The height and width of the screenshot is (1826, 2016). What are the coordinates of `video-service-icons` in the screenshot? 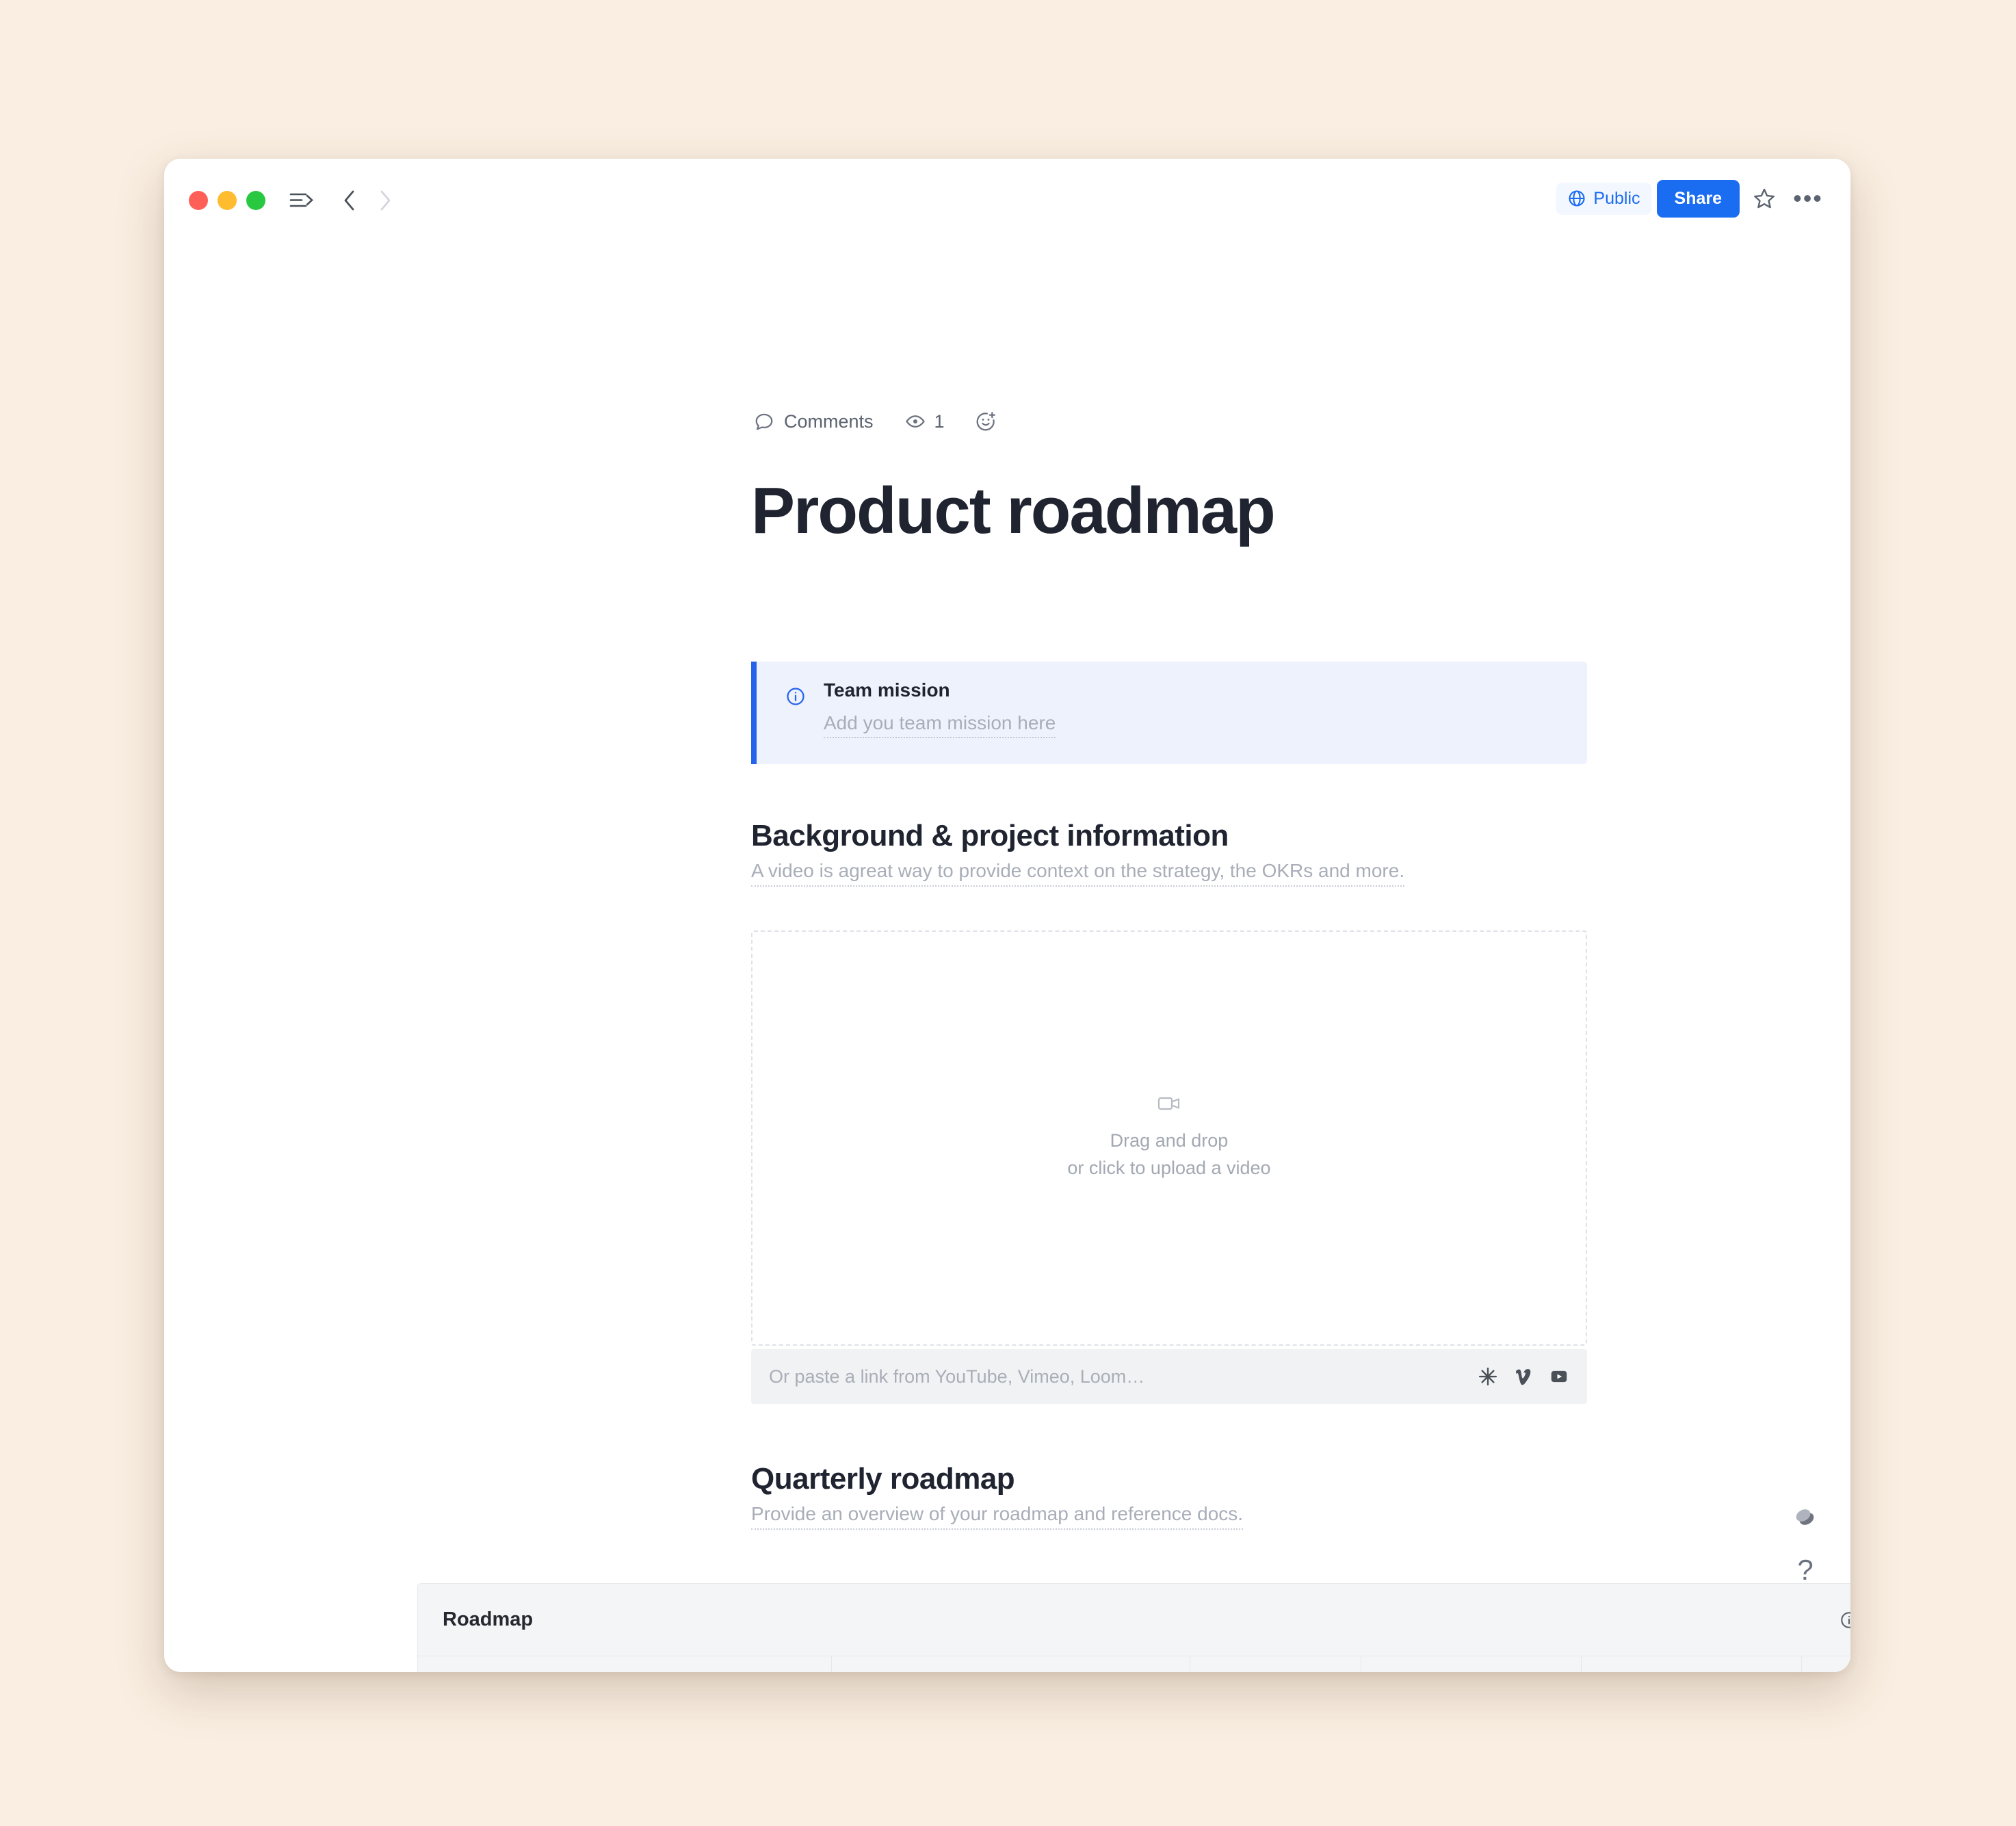 It's located at (1523, 1376).